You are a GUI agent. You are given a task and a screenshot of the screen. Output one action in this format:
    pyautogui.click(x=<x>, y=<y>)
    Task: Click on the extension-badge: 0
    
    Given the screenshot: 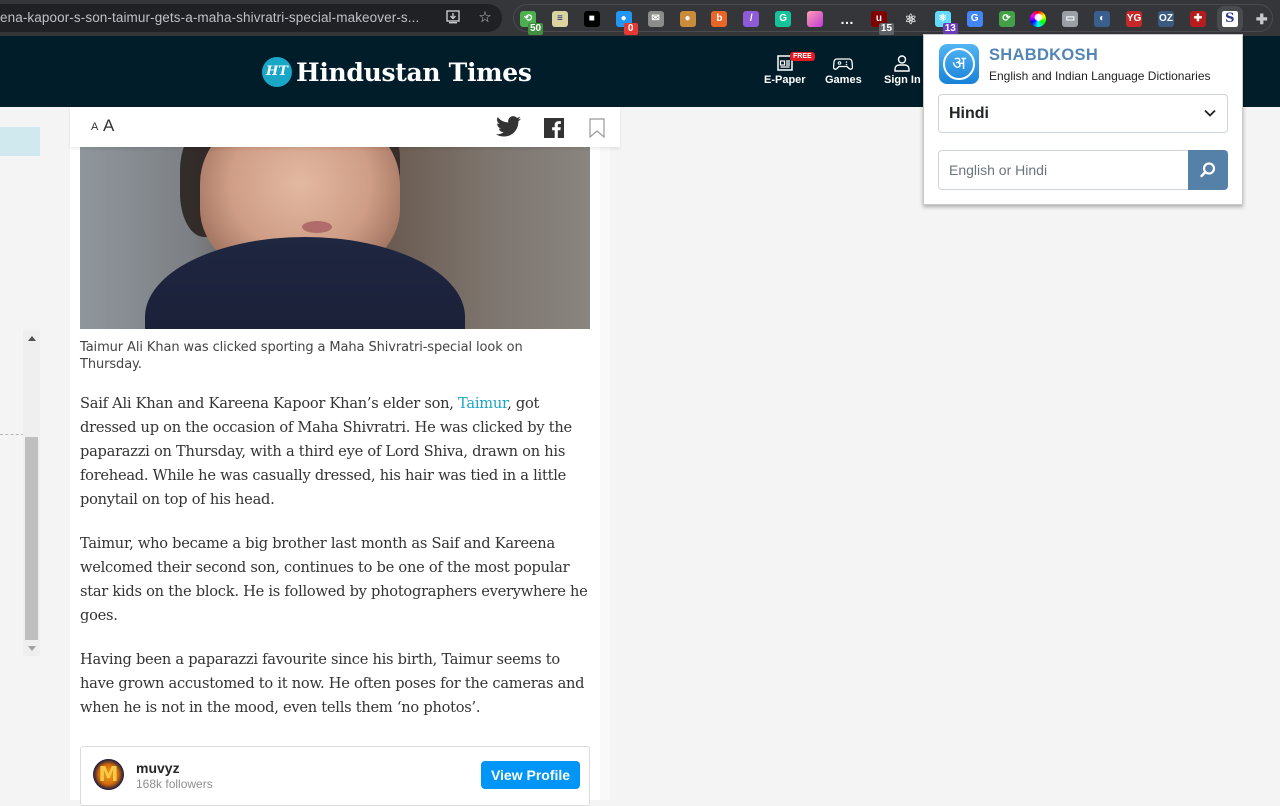 What is the action you would take?
    pyautogui.click(x=630, y=29)
    